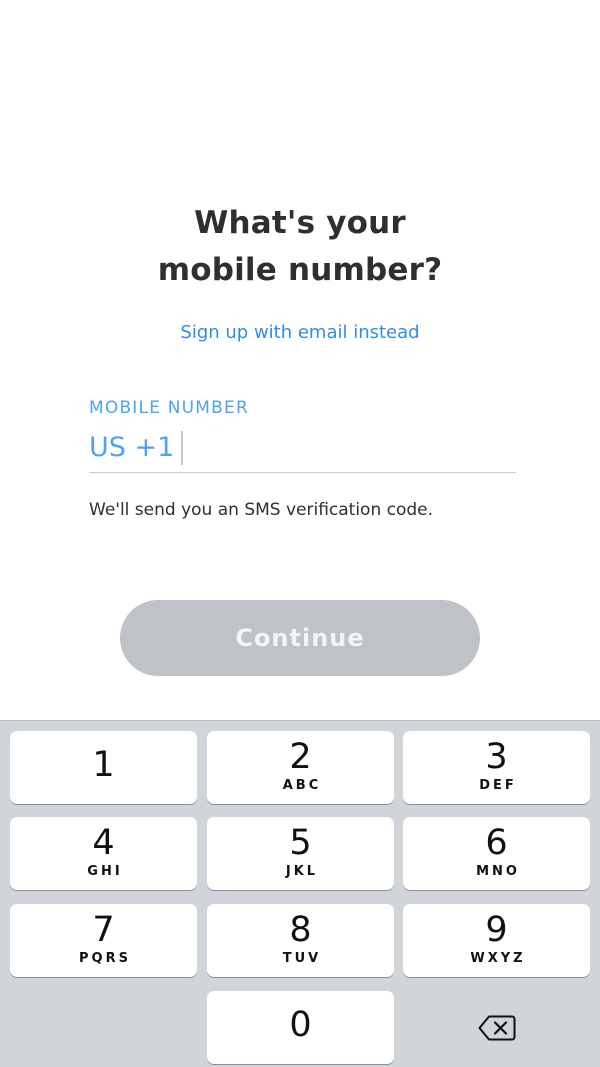 This screenshot has height=1067, width=600. Describe the element at coordinates (103, 765) in the screenshot. I see `key-digit: 1` at that location.